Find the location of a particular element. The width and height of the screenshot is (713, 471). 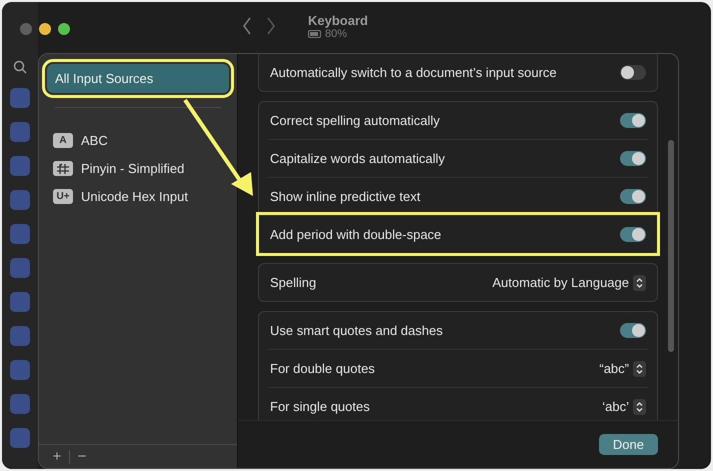

done-button: Done is located at coordinates (628, 444).